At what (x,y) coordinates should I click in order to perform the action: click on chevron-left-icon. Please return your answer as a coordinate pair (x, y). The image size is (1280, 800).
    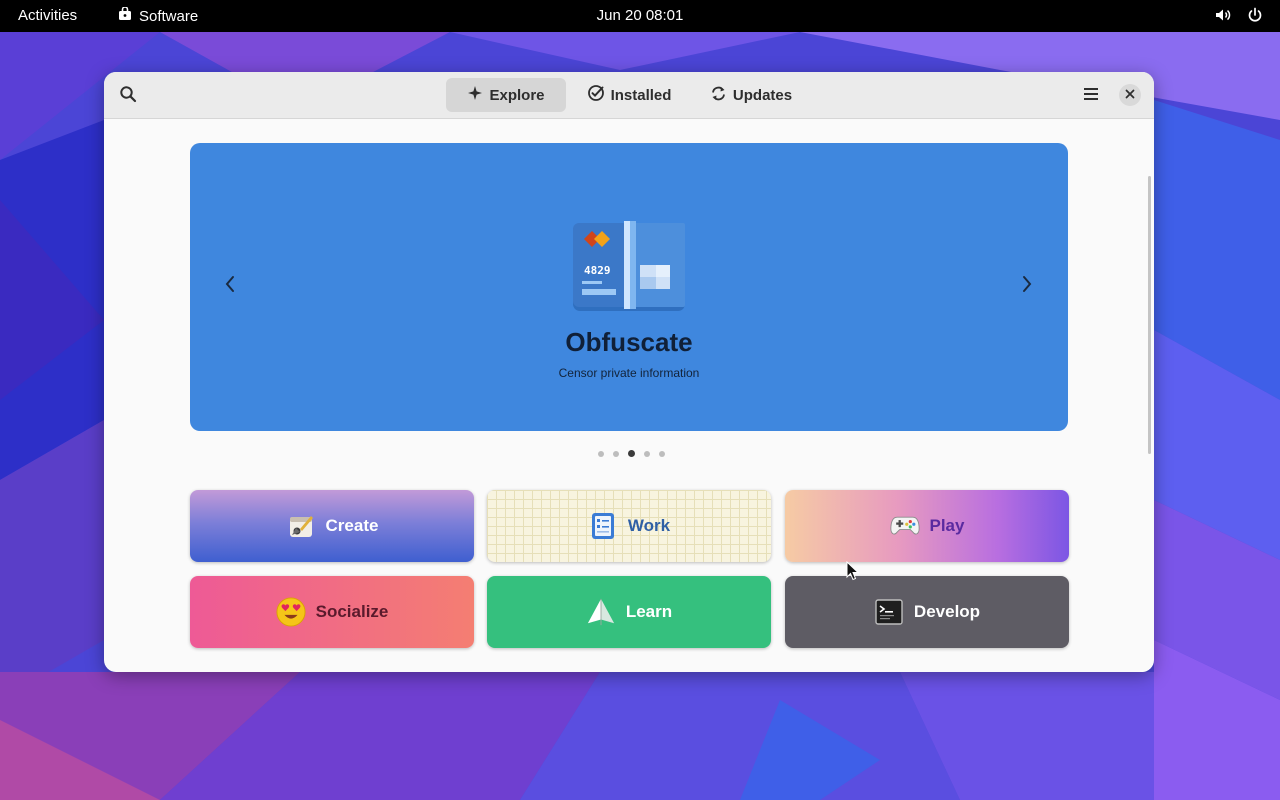
    Looking at the image, I should click on (230, 286).